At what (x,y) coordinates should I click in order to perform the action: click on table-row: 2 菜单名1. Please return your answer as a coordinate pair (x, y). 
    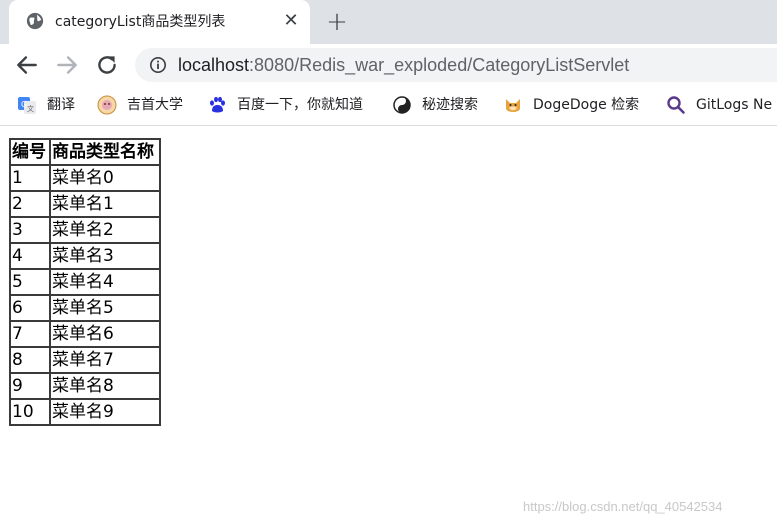
    Looking at the image, I should click on (85, 204).